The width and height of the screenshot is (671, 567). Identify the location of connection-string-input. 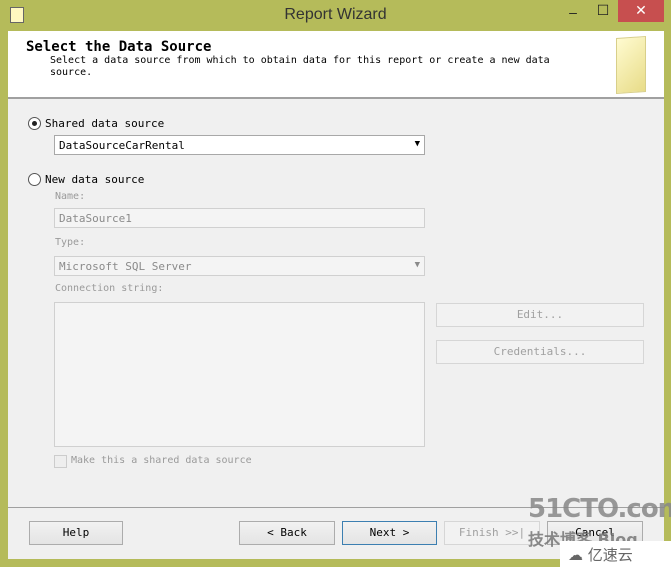
(239, 374).